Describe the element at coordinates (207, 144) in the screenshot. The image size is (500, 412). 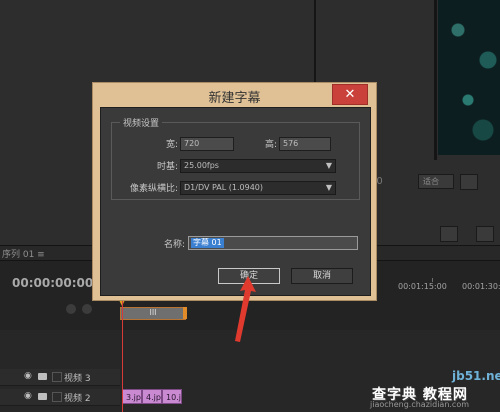
I see `width-field: 720` at that location.